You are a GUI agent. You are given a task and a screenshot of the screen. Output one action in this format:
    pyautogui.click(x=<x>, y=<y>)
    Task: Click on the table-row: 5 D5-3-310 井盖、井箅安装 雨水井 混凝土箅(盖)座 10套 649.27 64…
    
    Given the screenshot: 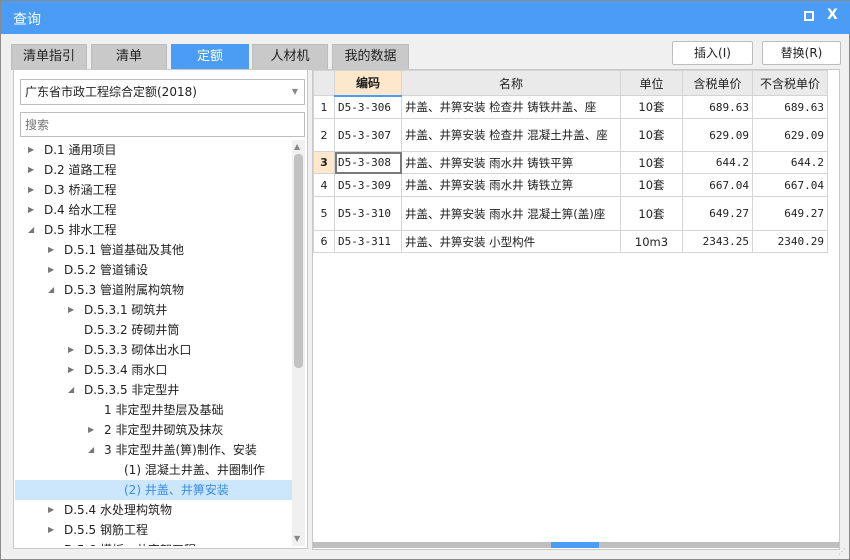 What is the action you would take?
    pyautogui.click(x=570, y=213)
    